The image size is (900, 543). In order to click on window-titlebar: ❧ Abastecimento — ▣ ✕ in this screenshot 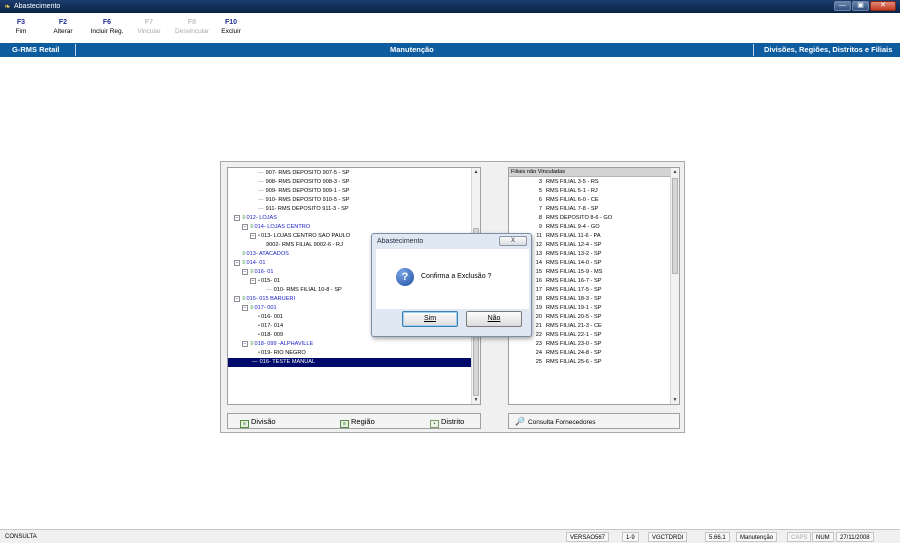, I will do `click(450, 6)`.